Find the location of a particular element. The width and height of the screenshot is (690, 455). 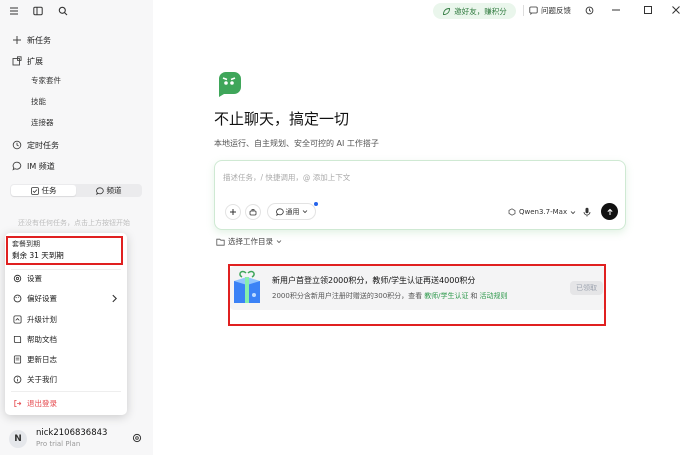

menu-settings: 设置 is located at coordinates (27, 278).